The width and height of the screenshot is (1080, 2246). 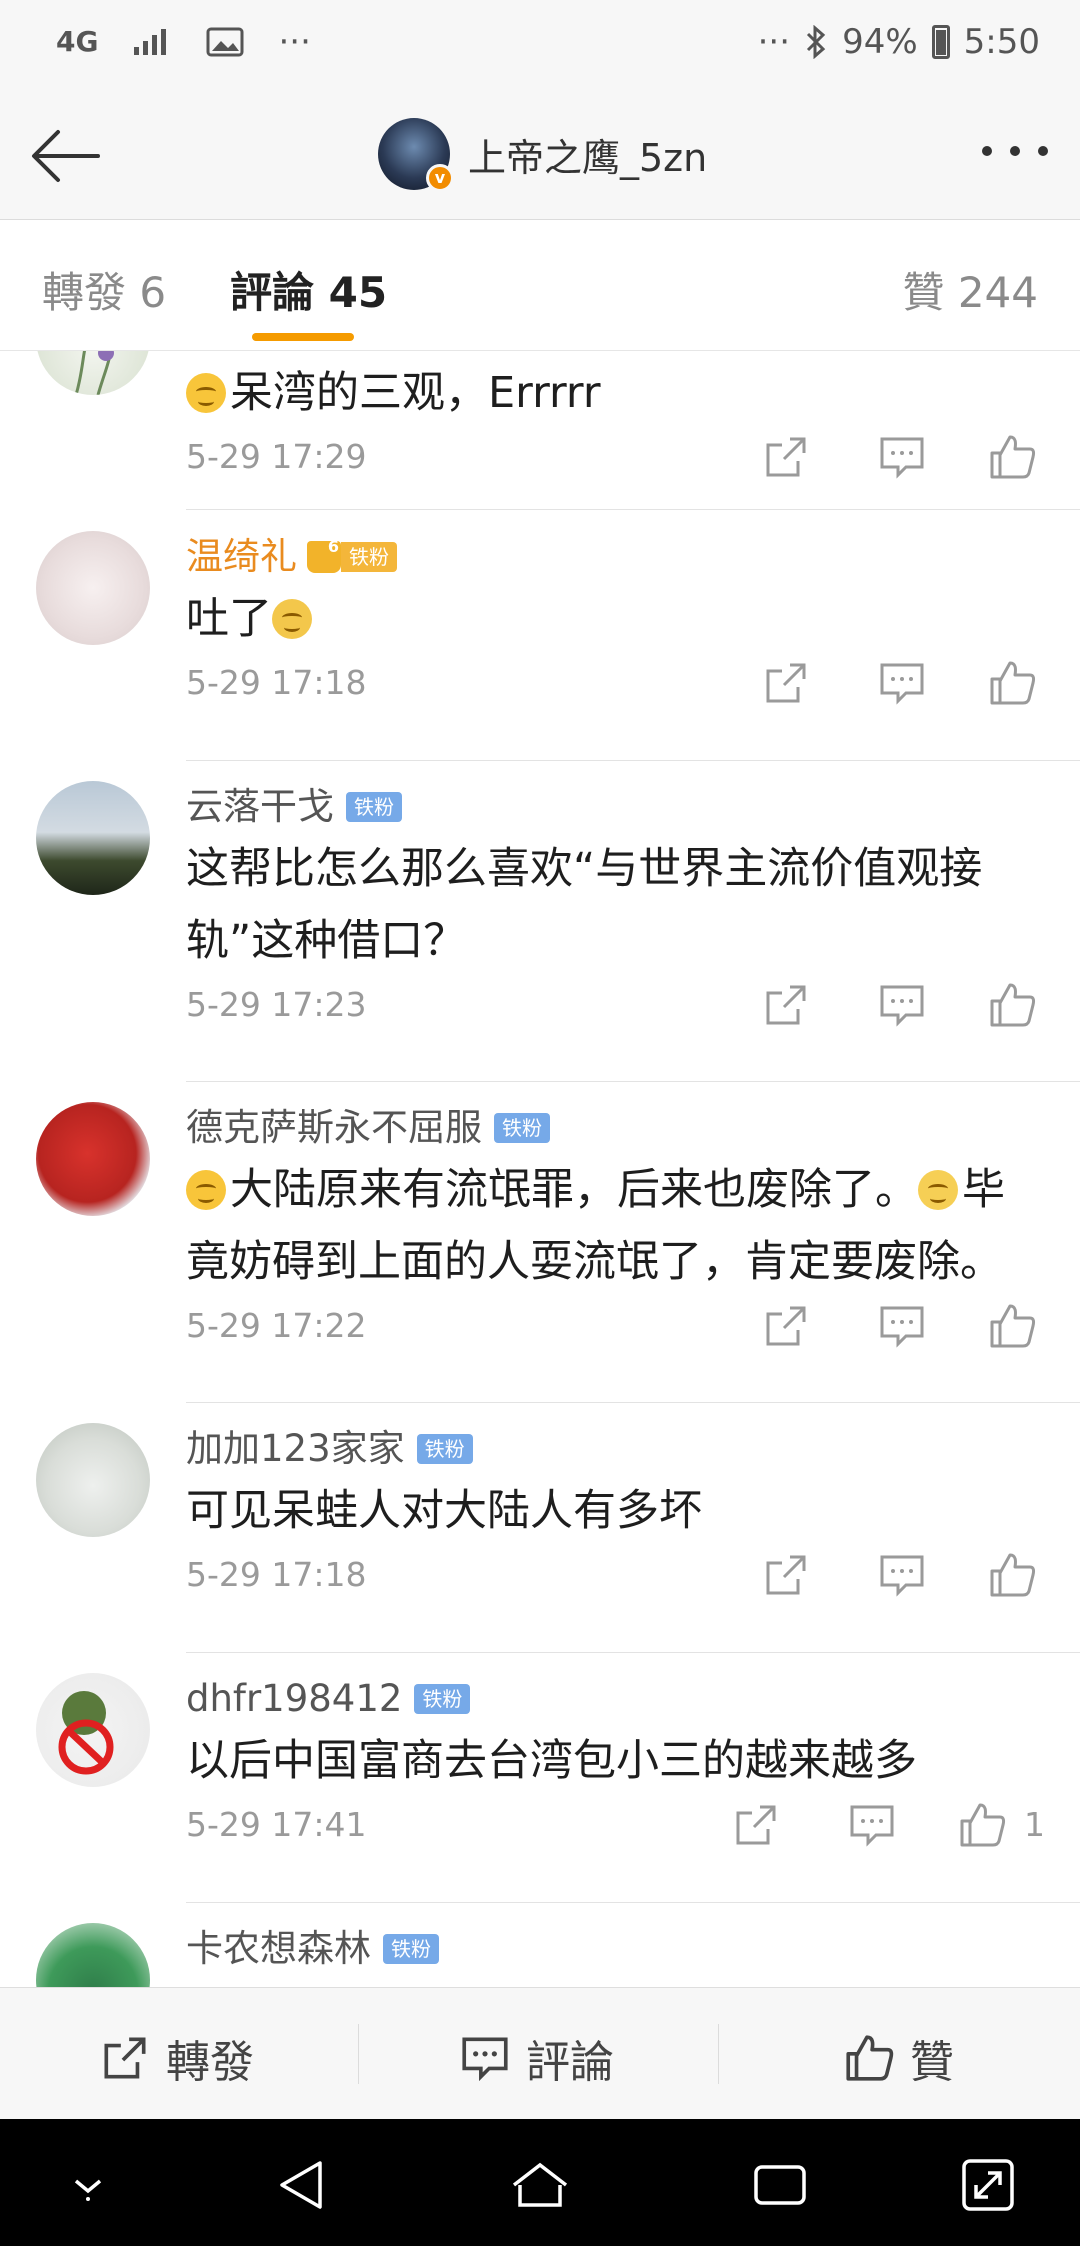 I want to click on system-home-button, so click(x=540, y=2185).